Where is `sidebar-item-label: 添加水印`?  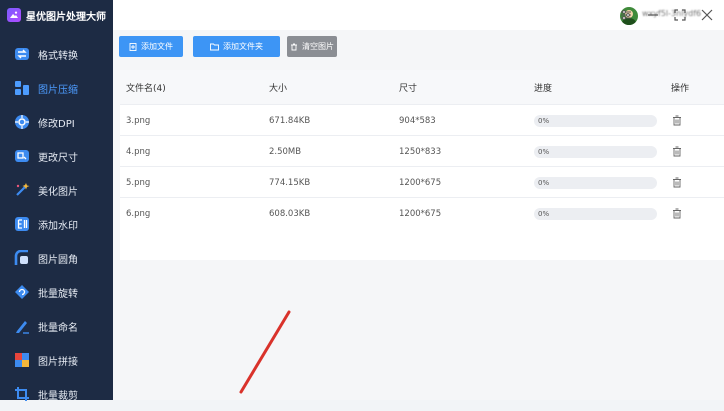 sidebar-item-label: 添加水印 is located at coordinates (58, 226).